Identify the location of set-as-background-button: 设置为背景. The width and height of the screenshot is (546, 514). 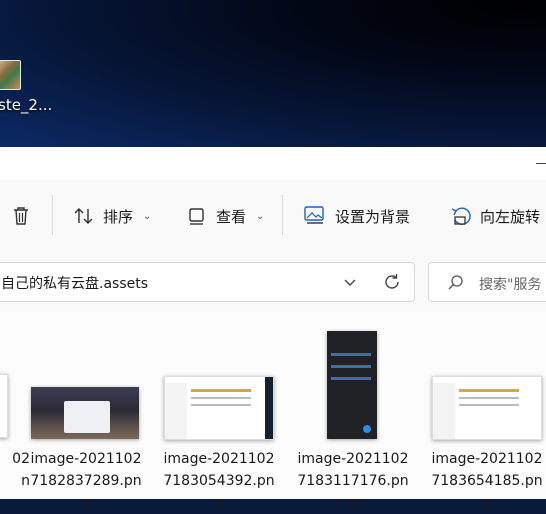
(356, 216).